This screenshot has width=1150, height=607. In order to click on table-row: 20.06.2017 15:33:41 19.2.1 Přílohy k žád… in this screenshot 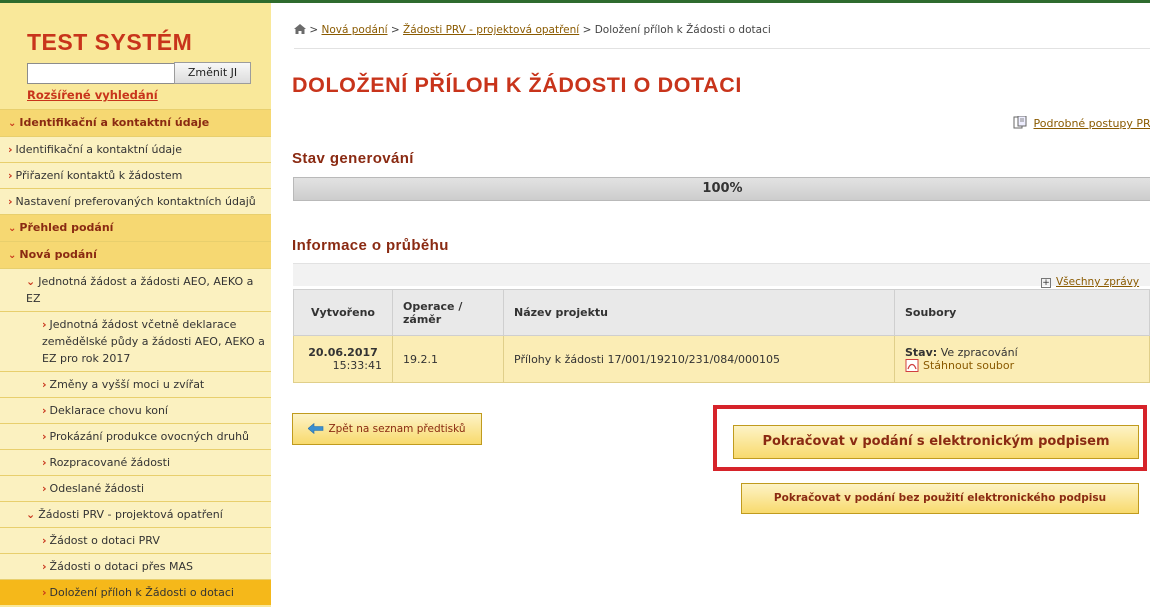, I will do `click(721, 359)`.